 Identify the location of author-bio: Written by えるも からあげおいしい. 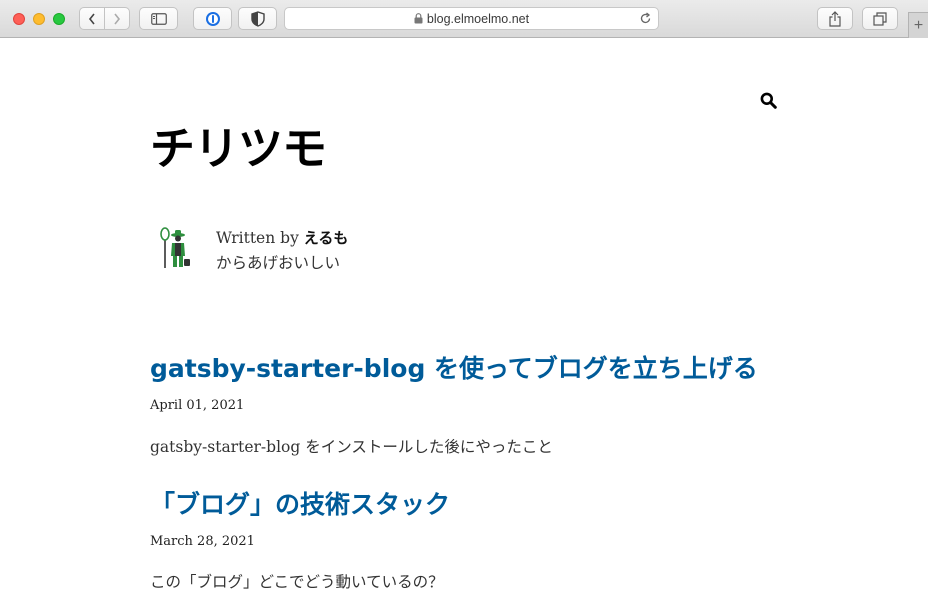
(282, 251).